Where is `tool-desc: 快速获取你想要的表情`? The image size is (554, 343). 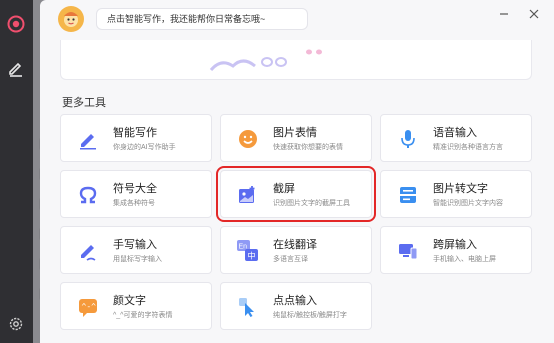 tool-desc: 快速获取你想要的表情 is located at coordinates (308, 147).